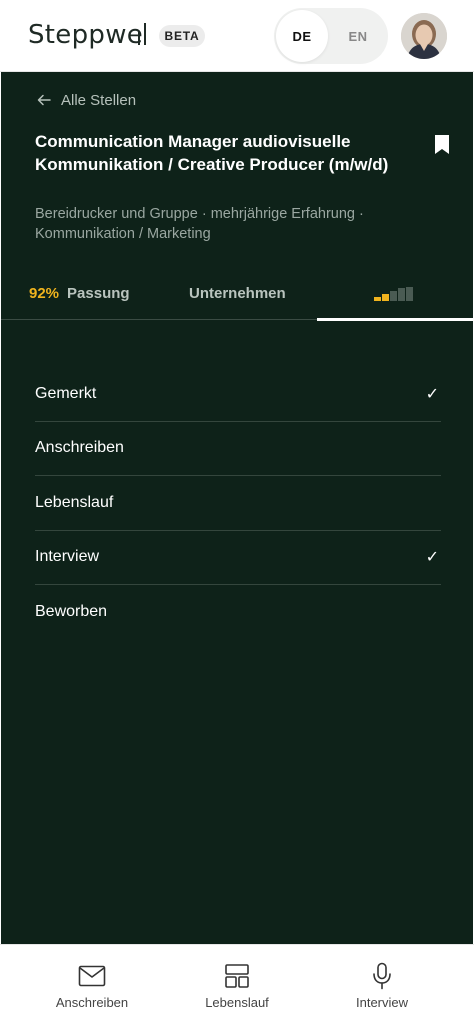  I want to click on nav-item-lebenslauf: Lebenslauf, so click(237, 984).